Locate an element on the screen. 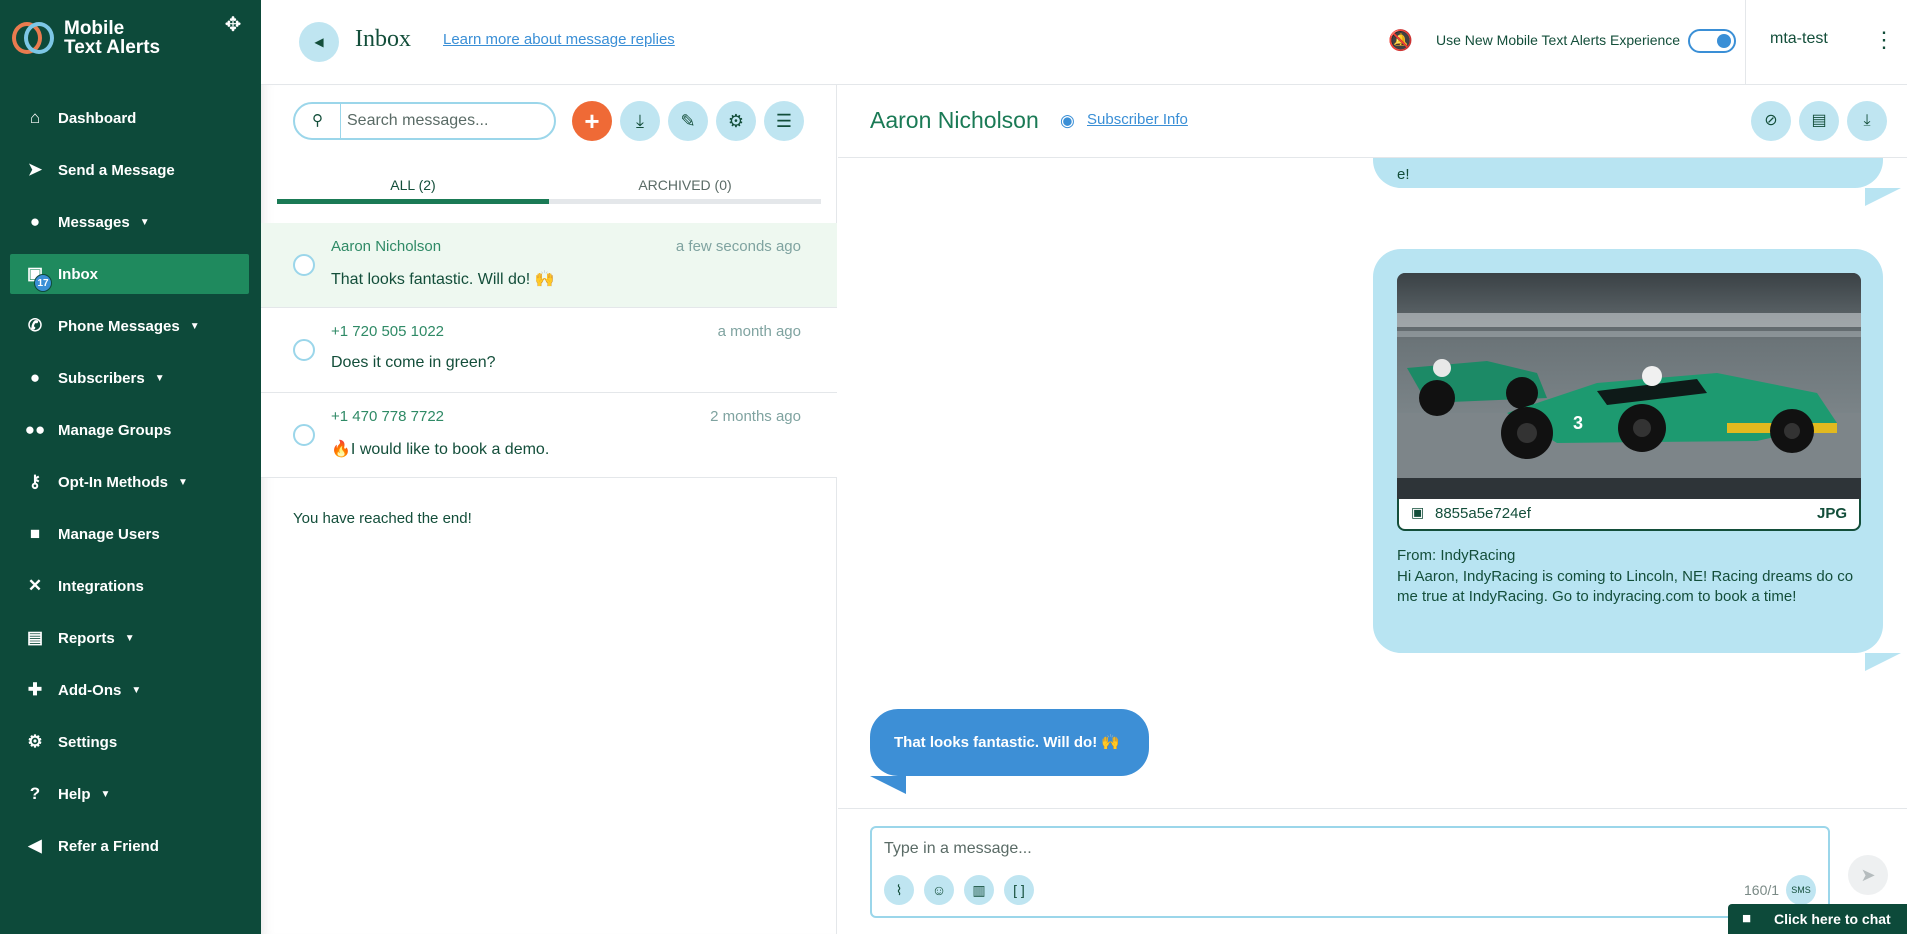 Image resolution: width=1907 pixels, height=934 pixels. merge-tags-button: [ ] is located at coordinates (1019, 890).